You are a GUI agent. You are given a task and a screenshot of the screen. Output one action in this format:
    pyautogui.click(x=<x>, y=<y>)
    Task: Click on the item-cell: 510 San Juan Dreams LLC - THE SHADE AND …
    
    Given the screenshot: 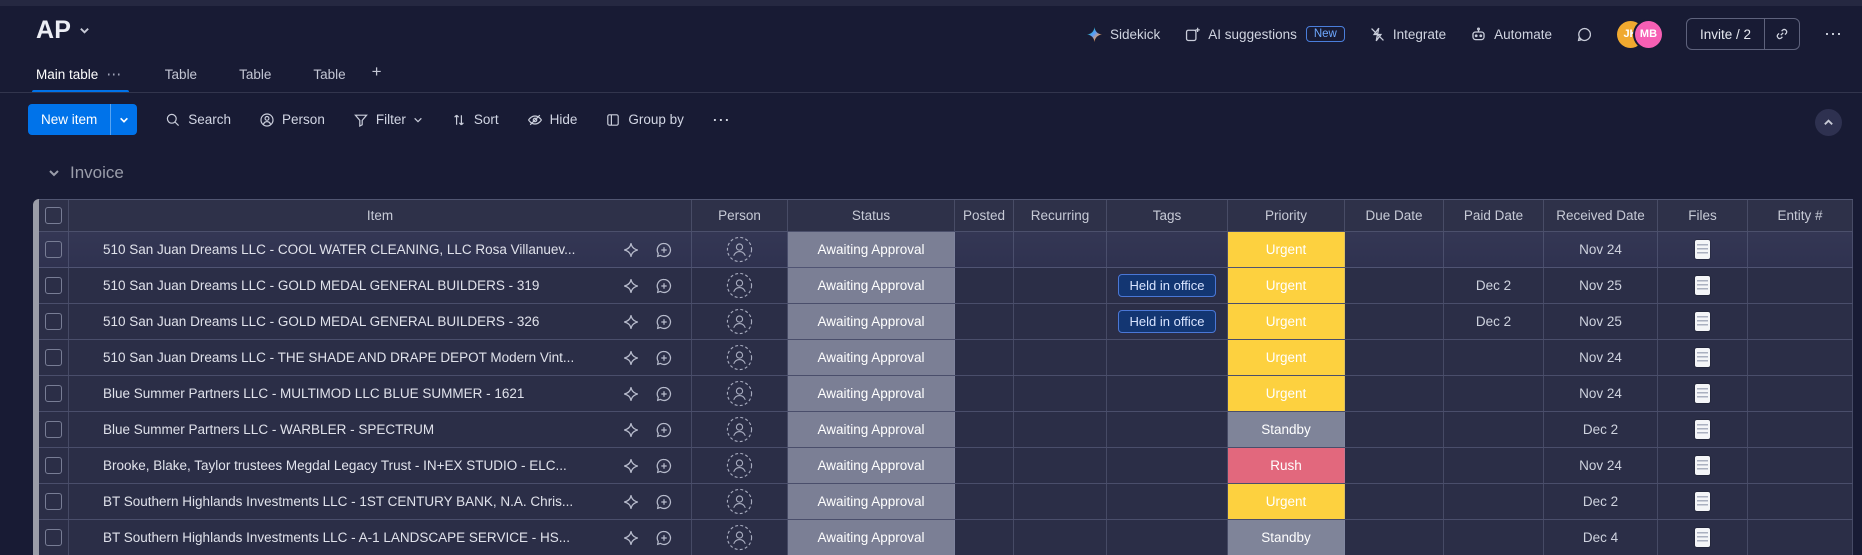 What is the action you would take?
    pyautogui.click(x=380, y=357)
    